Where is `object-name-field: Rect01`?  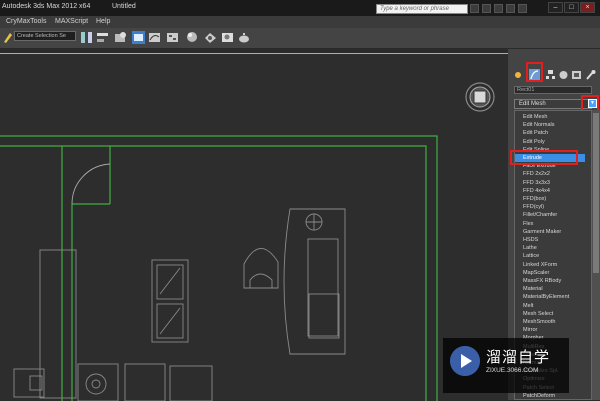
object-name-field: Rect01 is located at coordinates (553, 90).